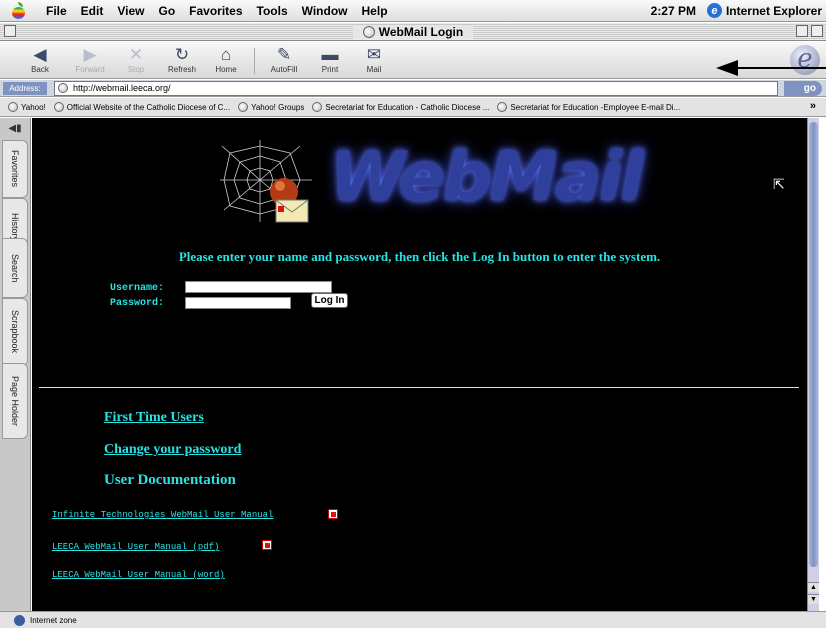 The height and width of the screenshot is (628, 826). I want to click on favorite-item: Yahoo!, so click(27, 107).